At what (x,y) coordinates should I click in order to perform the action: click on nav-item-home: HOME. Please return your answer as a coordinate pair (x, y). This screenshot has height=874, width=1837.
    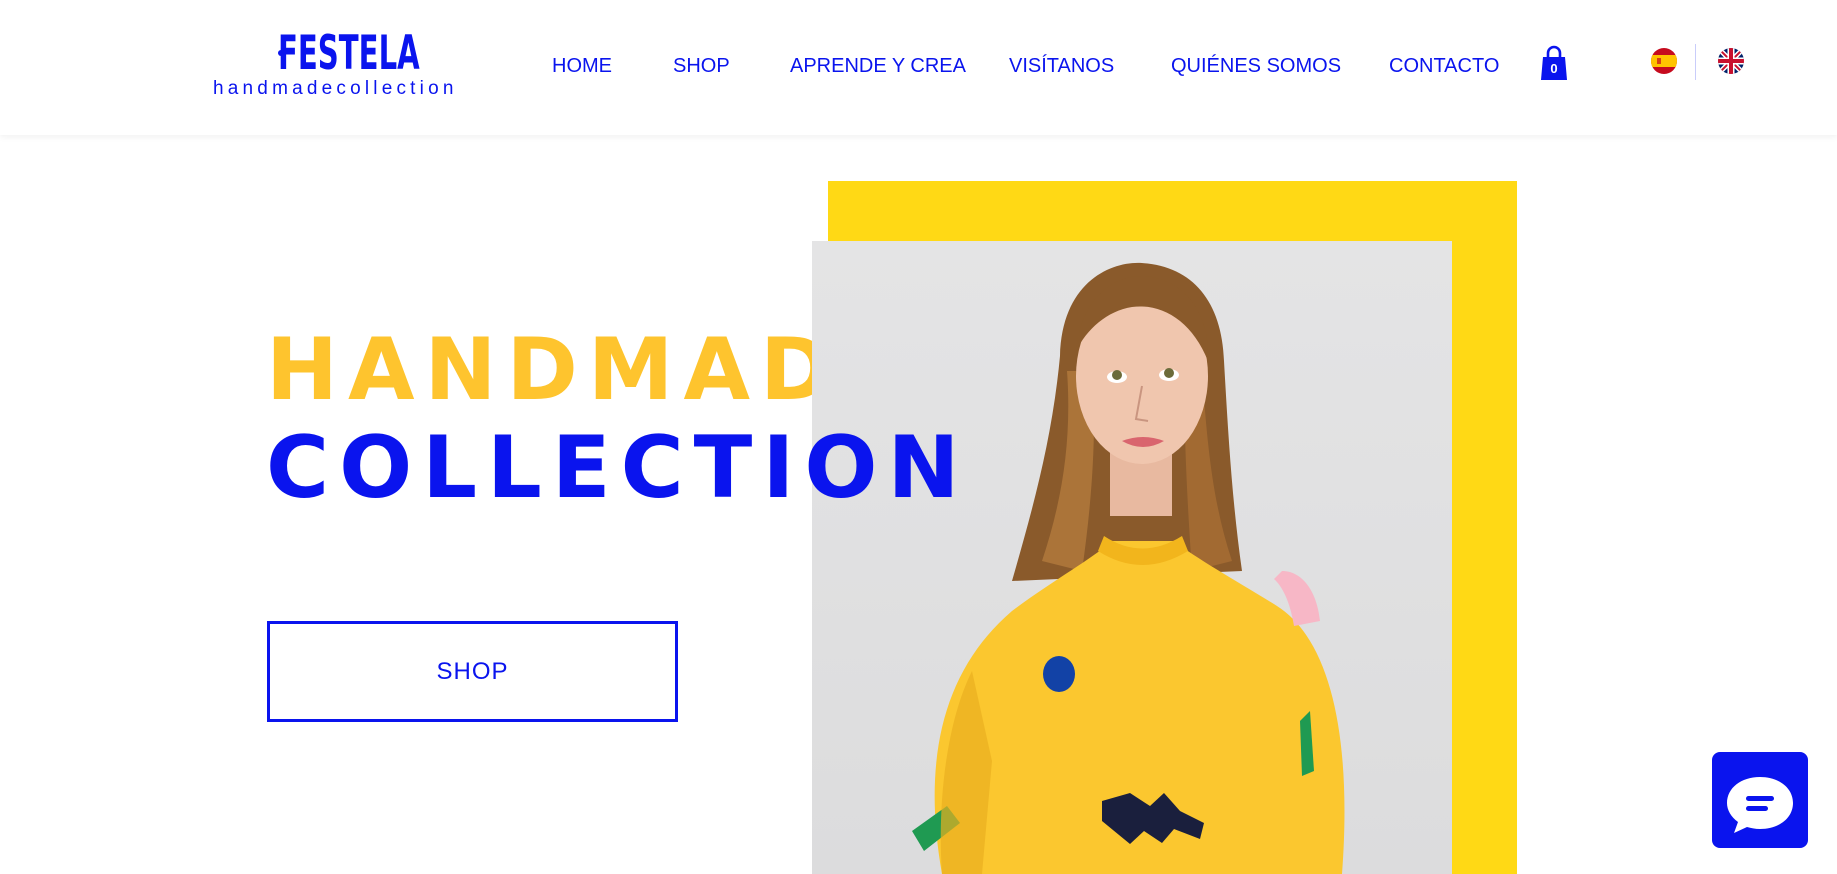
    Looking at the image, I should click on (582, 66).